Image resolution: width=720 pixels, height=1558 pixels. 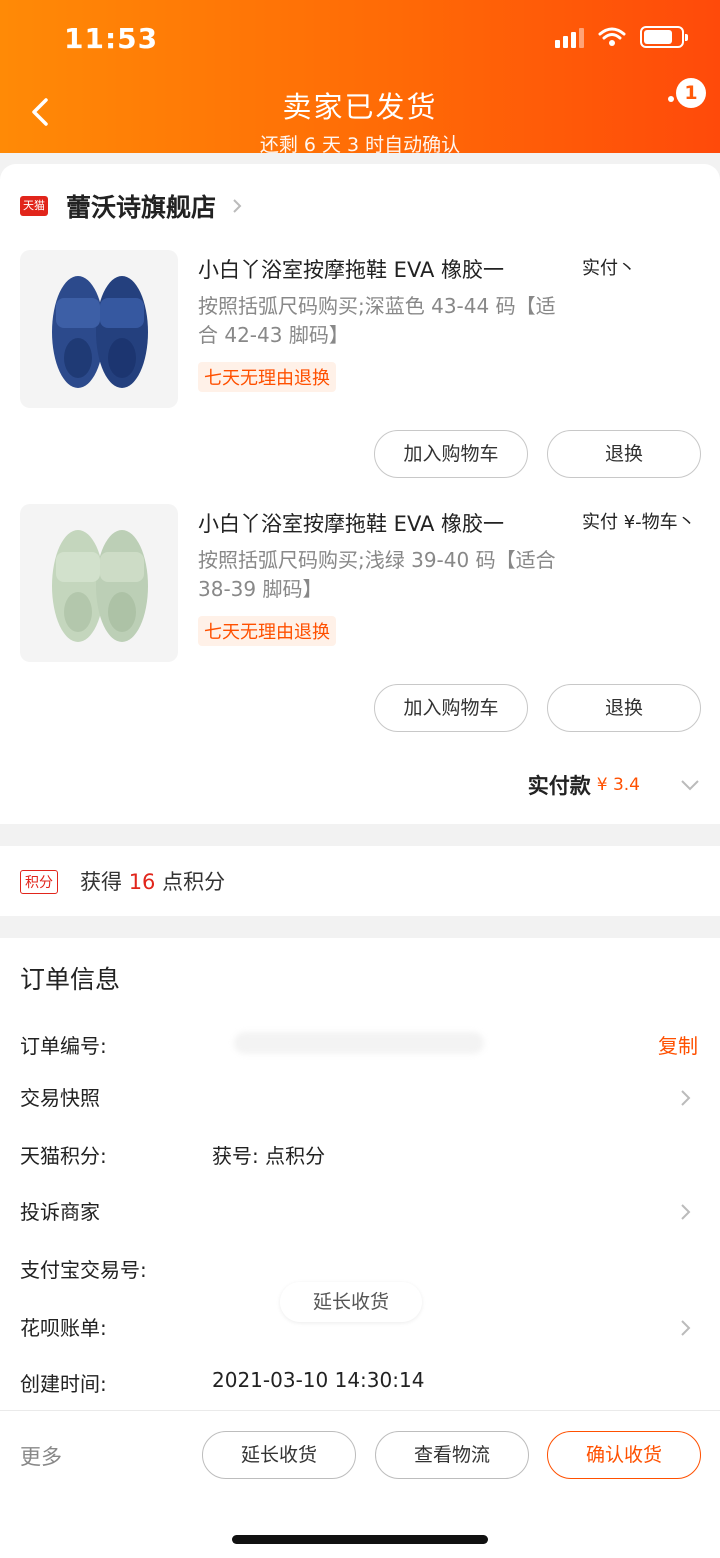 I want to click on header: 11:53 卖家已发货 还剩 6 天 3 时自动确认 1, so click(x=360, y=78).